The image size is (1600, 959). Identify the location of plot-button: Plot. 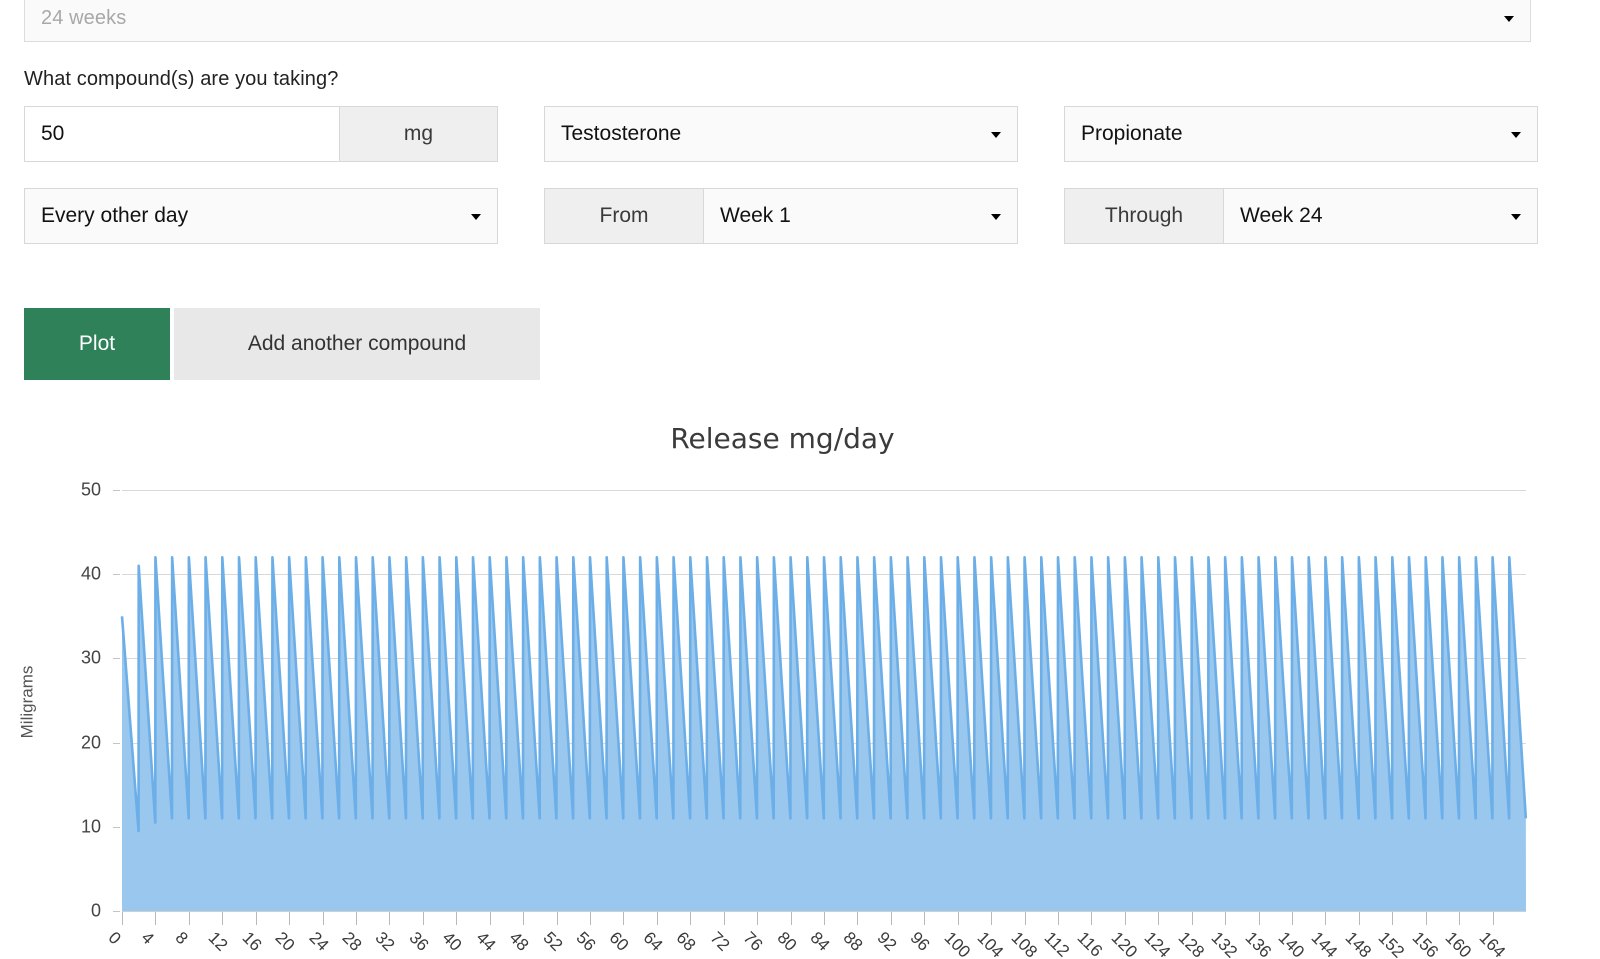
(97, 344).